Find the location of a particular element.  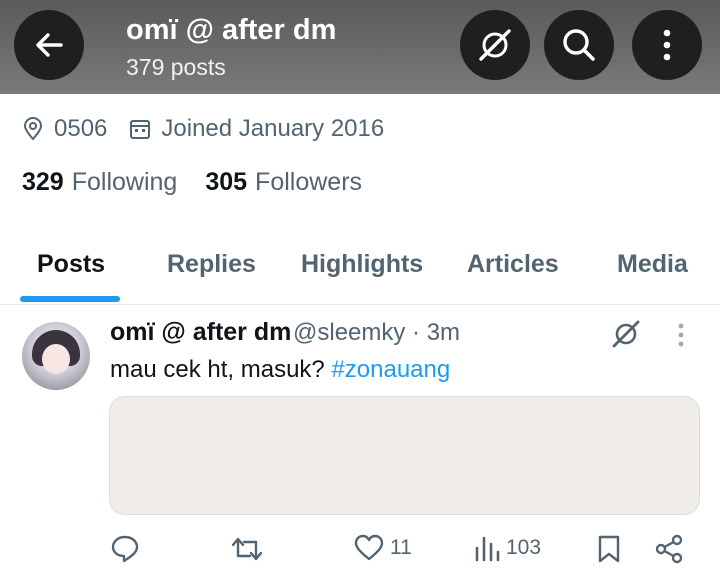

tweet-author-name: omï @ after dm is located at coordinates (200, 332).